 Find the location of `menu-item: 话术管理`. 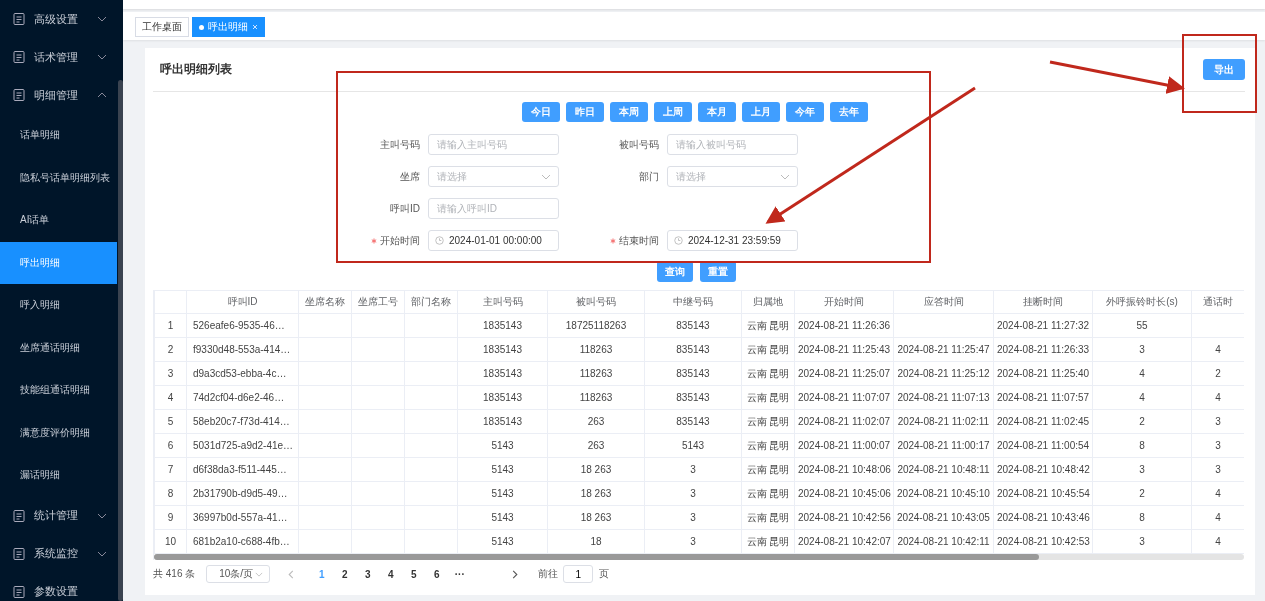

menu-item: 话术管理 is located at coordinates (58, 57).